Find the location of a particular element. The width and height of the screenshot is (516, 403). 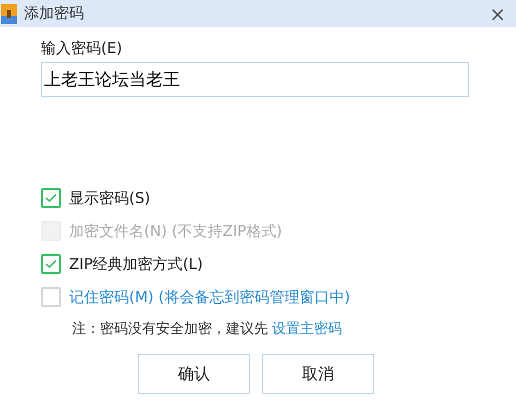

option-link: 记住密码(M) (将会备忘到密码管理窗口中) is located at coordinates (209, 297).